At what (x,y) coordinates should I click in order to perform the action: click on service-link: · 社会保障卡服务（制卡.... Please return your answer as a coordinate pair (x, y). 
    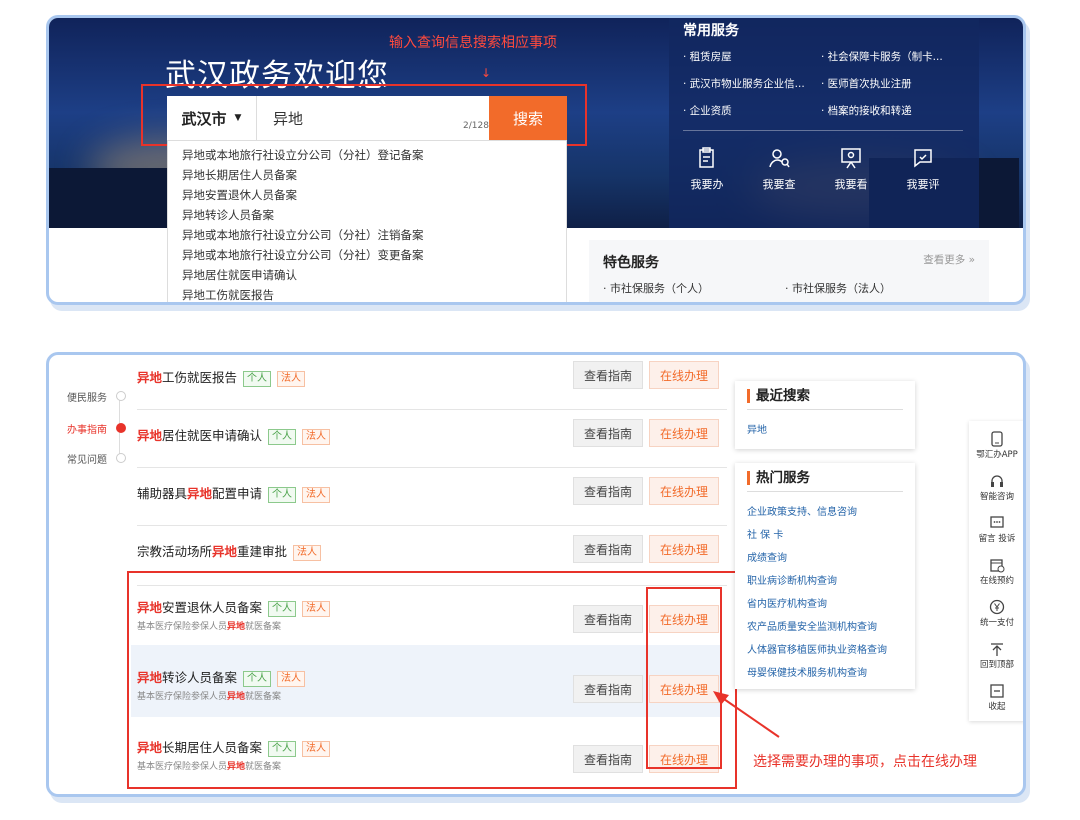
    Looking at the image, I should click on (882, 56).